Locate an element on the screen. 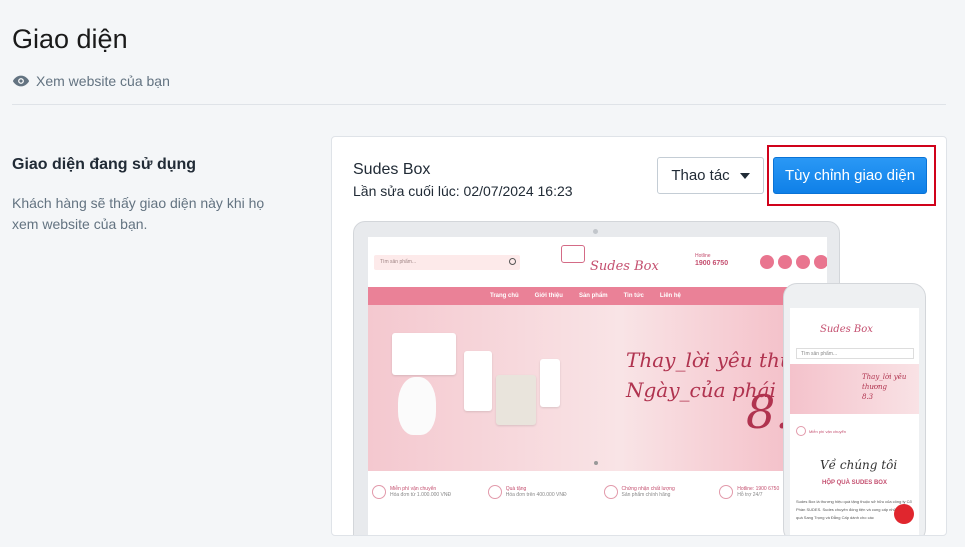  mobile-banner: Thay_lời yêu thương 8.3 is located at coordinates (854, 389).